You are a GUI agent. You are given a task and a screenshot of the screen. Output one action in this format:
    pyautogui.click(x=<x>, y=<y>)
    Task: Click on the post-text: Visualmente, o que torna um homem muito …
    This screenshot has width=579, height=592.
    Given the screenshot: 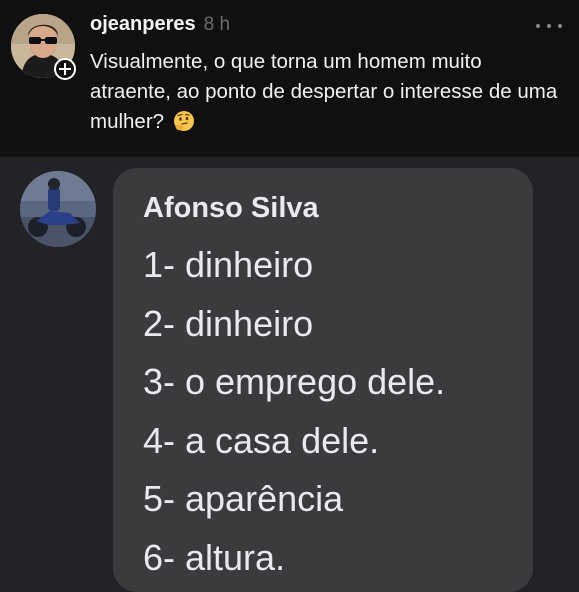 What is the action you would take?
    pyautogui.click(x=324, y=91)
    